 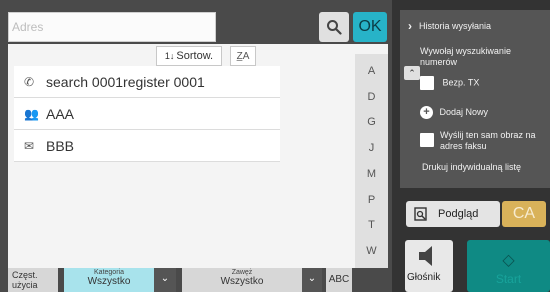 I want to click on search-button, so click(x=334, y=27).